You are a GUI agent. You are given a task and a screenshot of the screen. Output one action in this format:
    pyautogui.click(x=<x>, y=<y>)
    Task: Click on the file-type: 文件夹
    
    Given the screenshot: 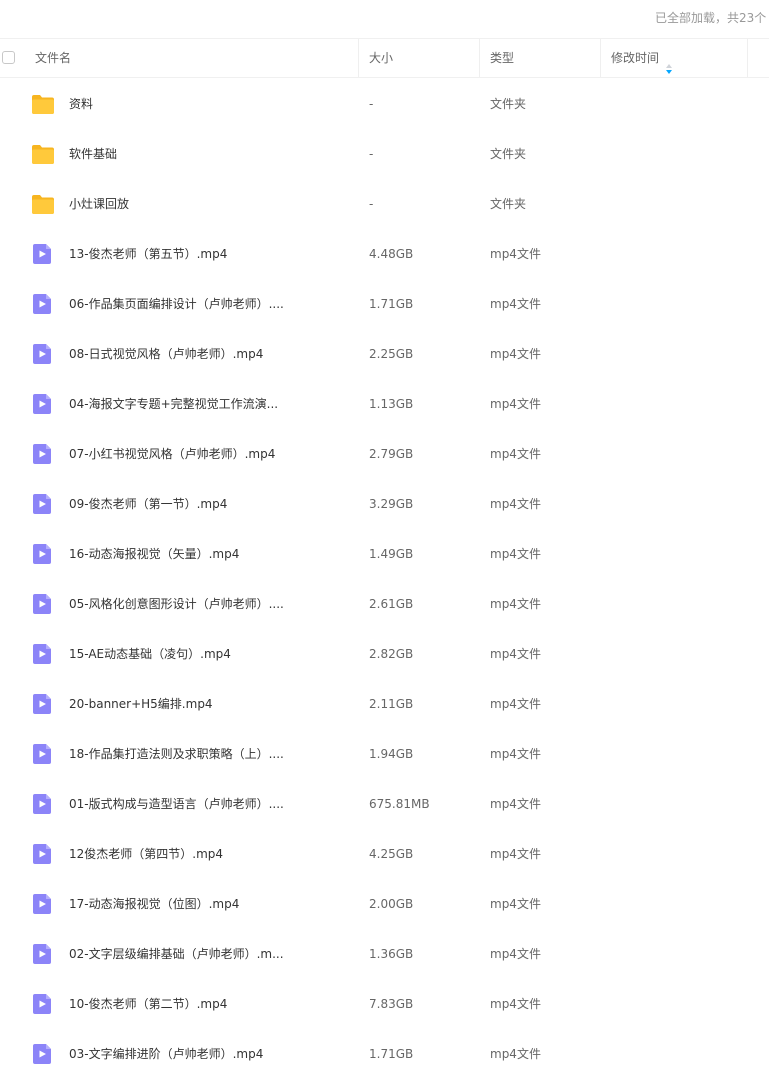 What is the action you would take?
    pyautogui.click(x=508, y=204)
    